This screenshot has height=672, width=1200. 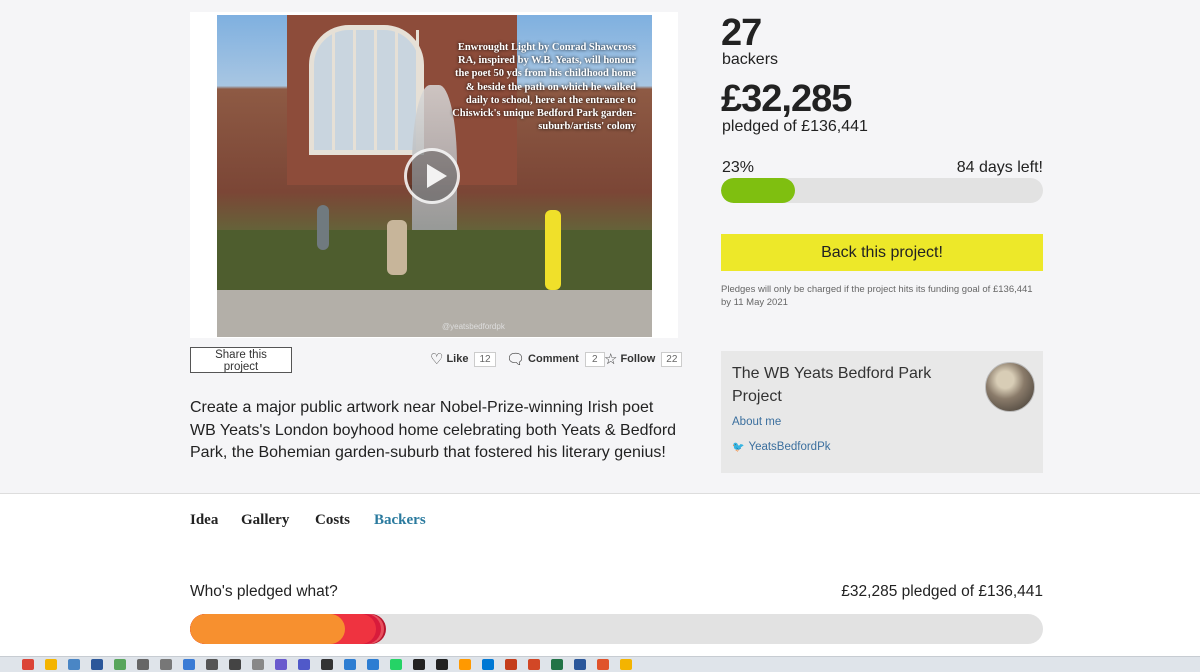 What do you see at coordinates (366, 90) in the screenshot?
I see `video-window` at bounding box center [366, 90].